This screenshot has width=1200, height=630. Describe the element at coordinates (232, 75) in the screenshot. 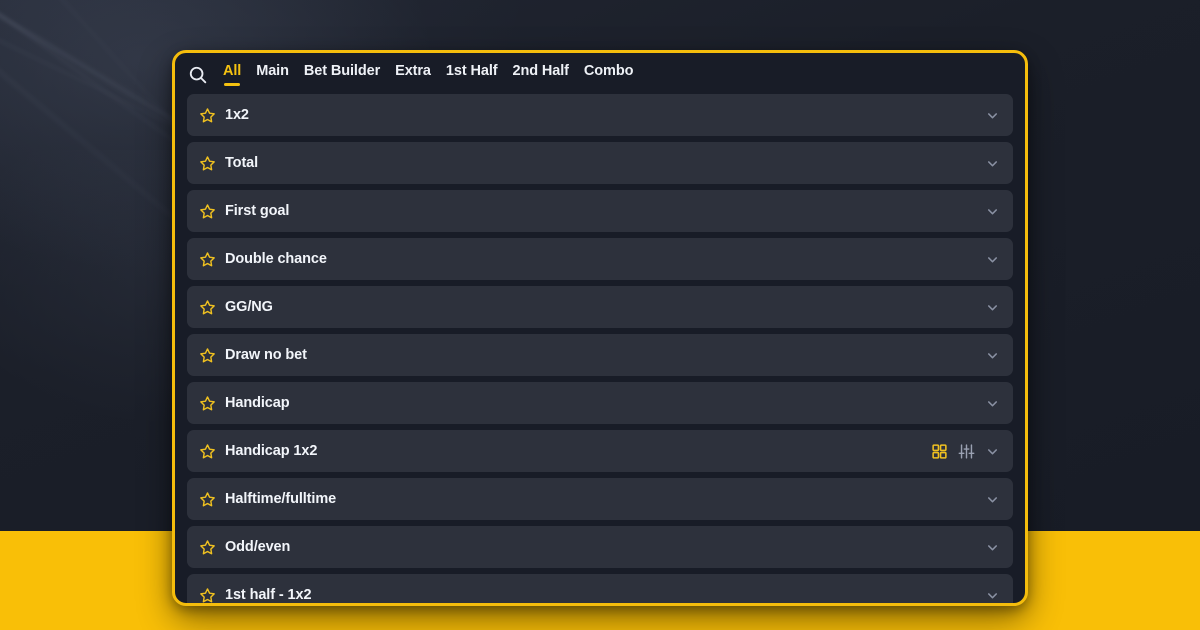

I see `tab-all: All` at that location.